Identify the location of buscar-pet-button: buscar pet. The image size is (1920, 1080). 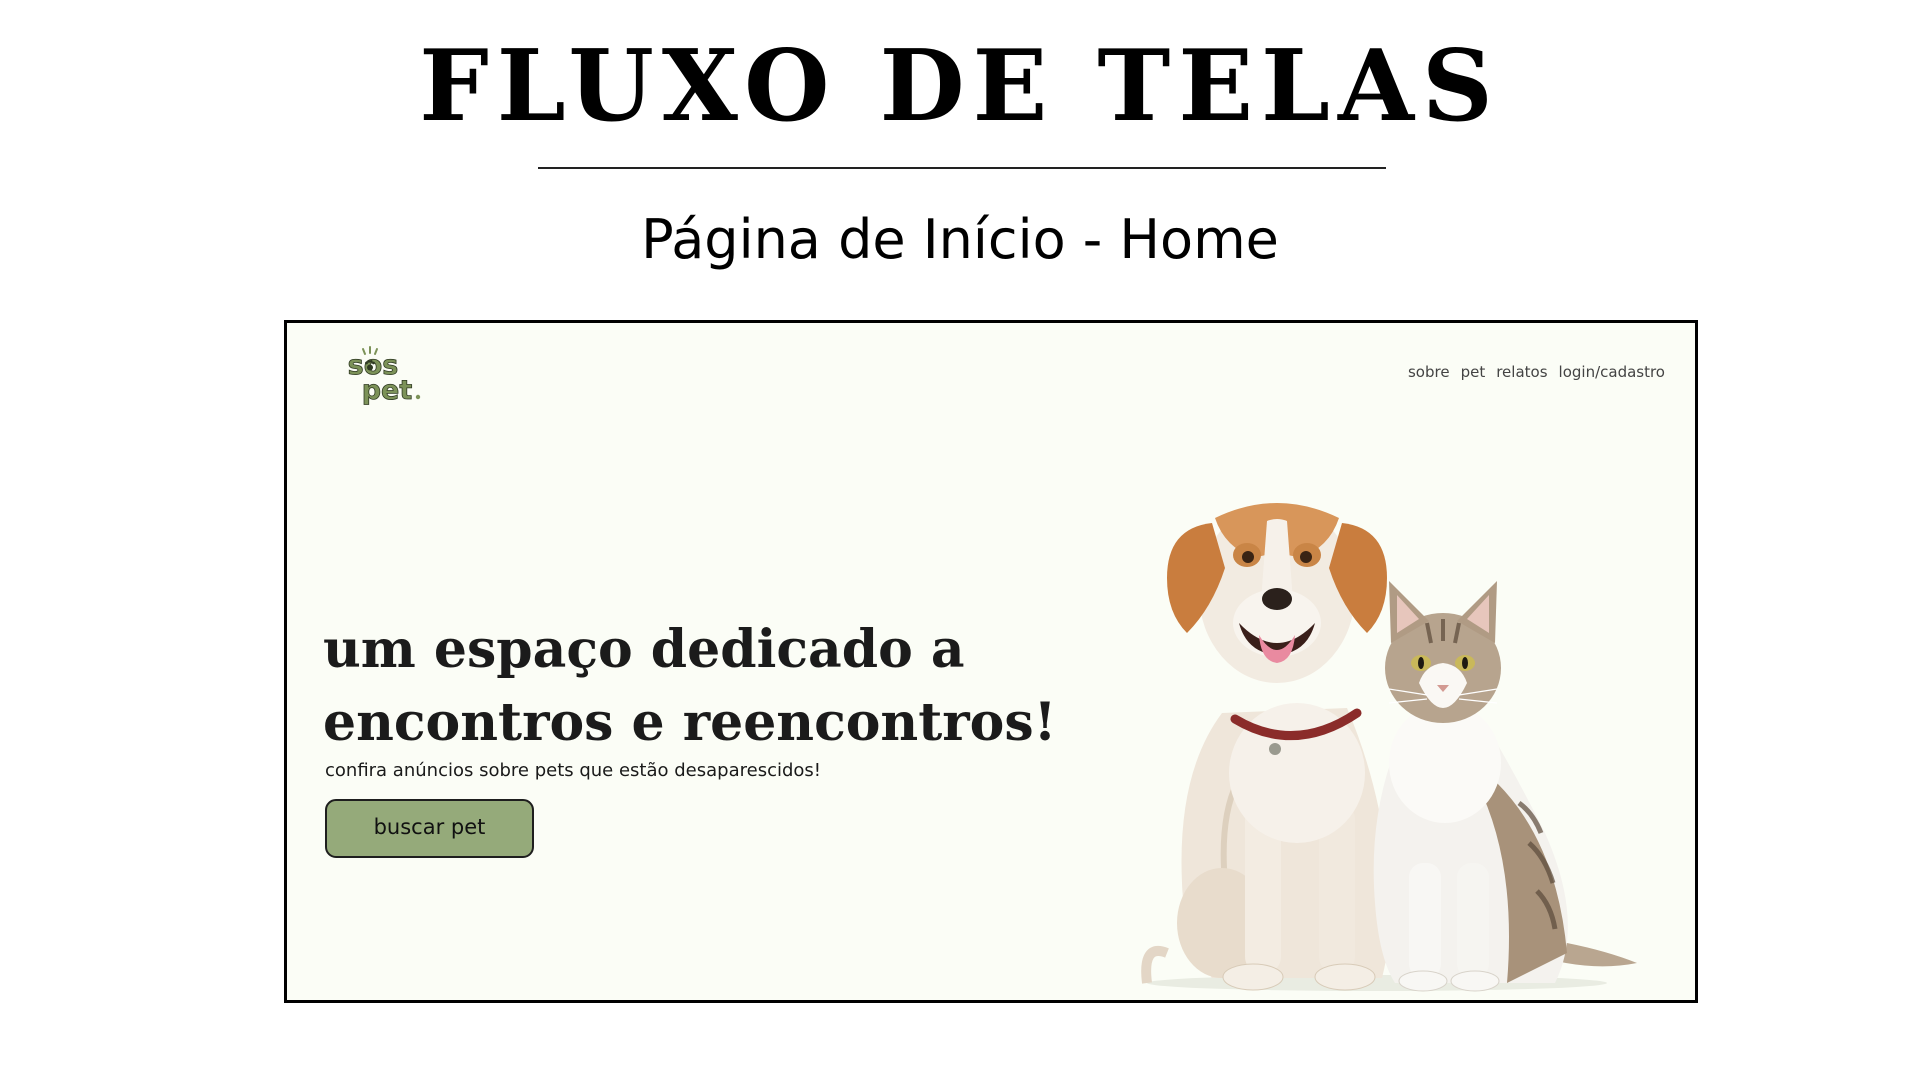
(429, 828).